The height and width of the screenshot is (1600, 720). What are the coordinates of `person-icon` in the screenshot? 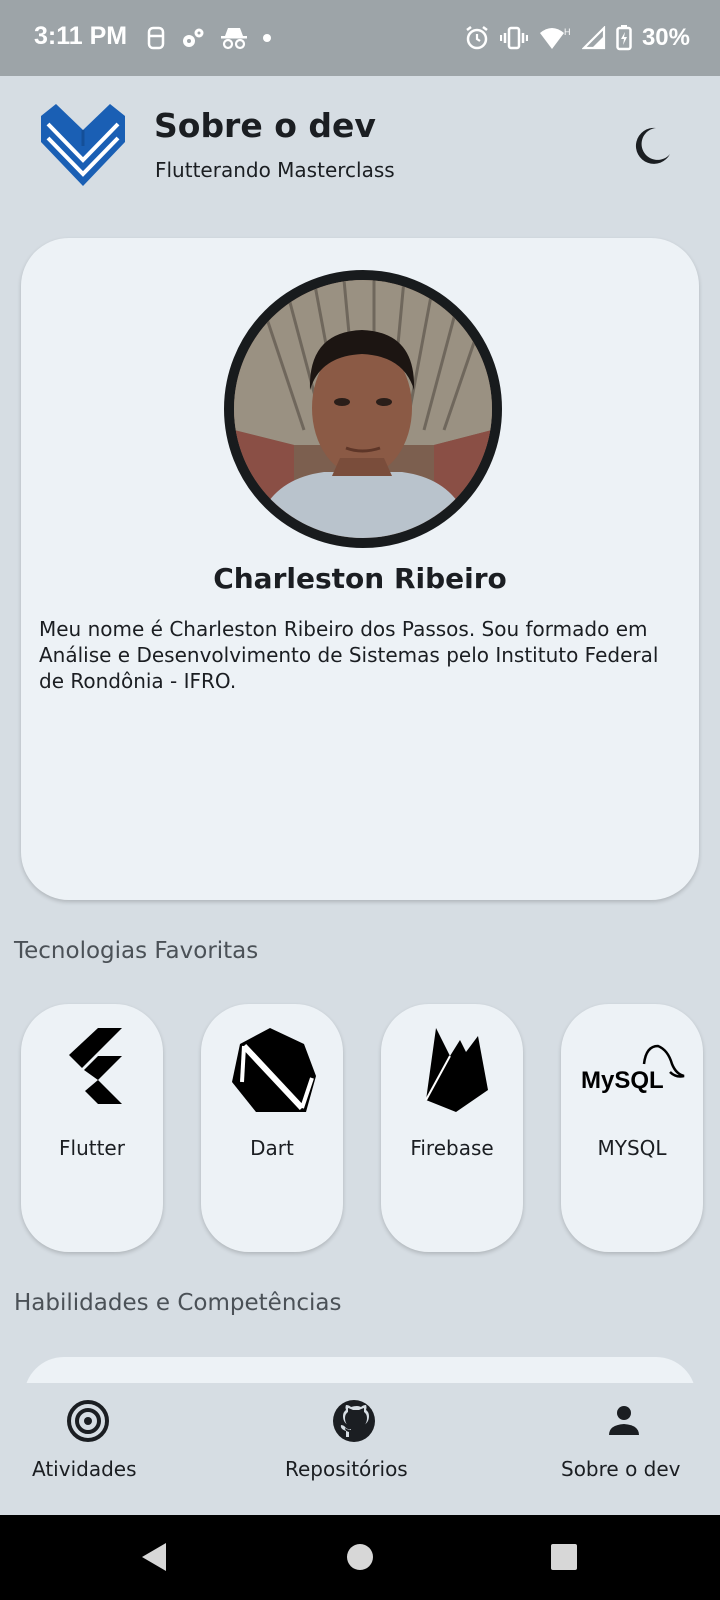 It's located at (624, 1420).